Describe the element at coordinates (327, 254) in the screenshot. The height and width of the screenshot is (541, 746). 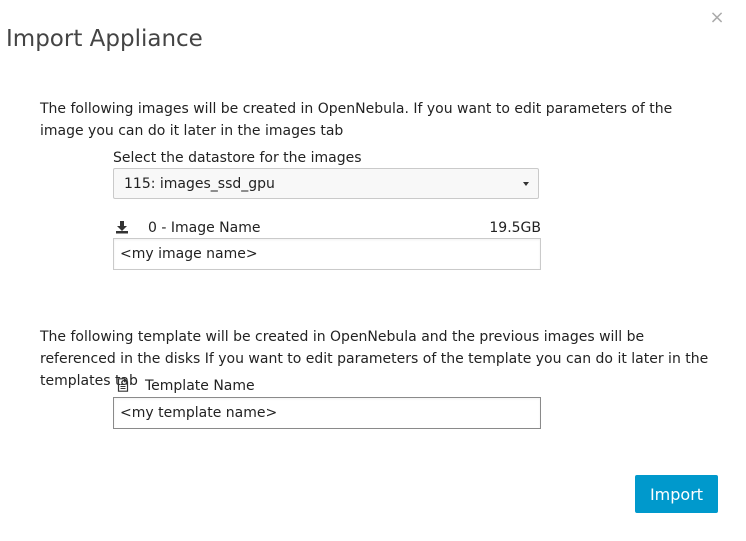
I see `image-name-input` at that location.